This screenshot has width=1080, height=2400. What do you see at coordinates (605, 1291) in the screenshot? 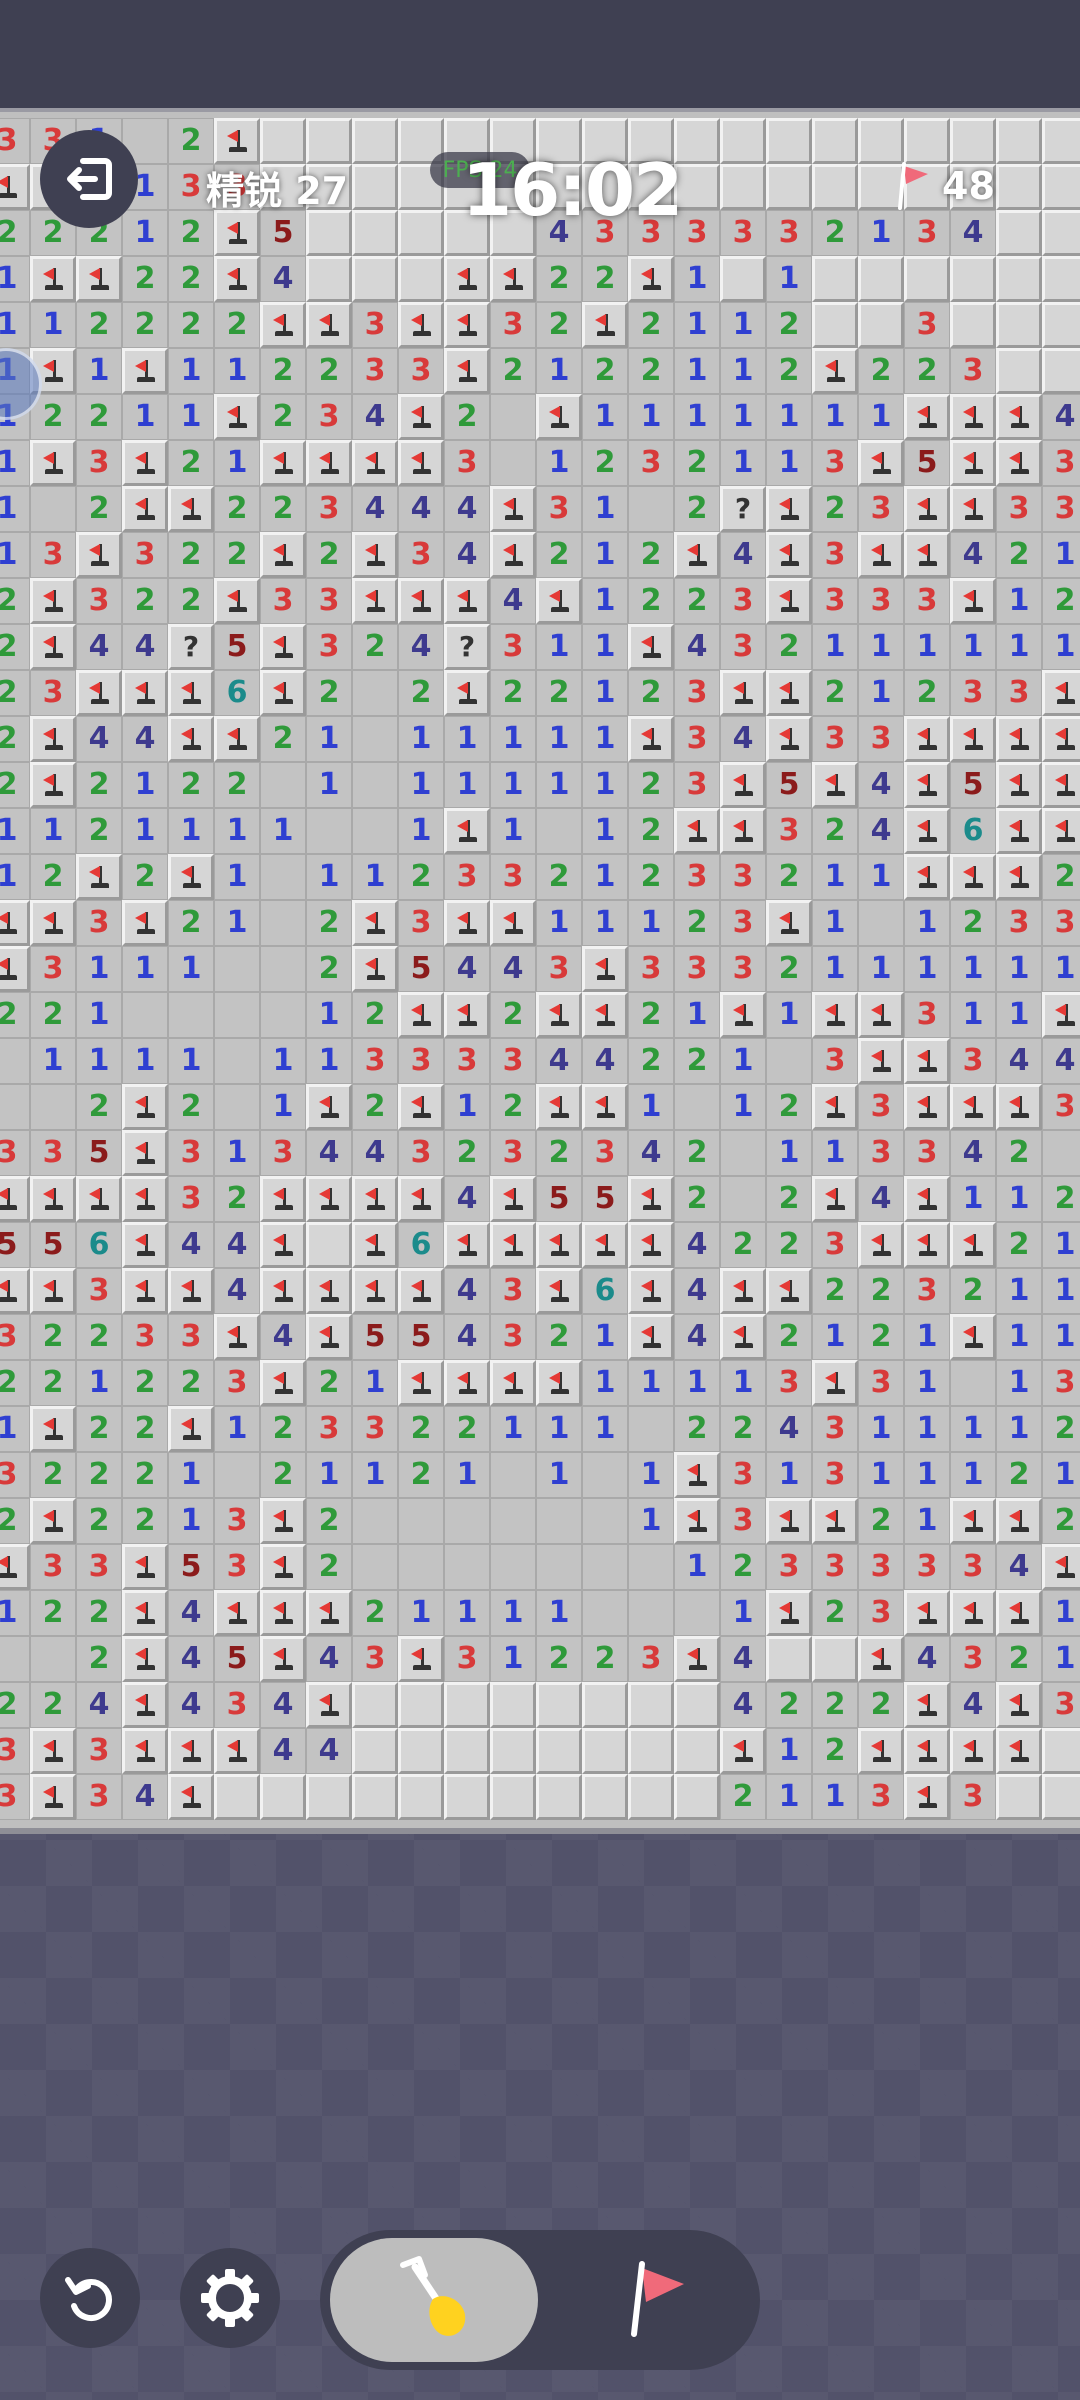
I see `board-cell: 6` at bounding box center [605, 1291].